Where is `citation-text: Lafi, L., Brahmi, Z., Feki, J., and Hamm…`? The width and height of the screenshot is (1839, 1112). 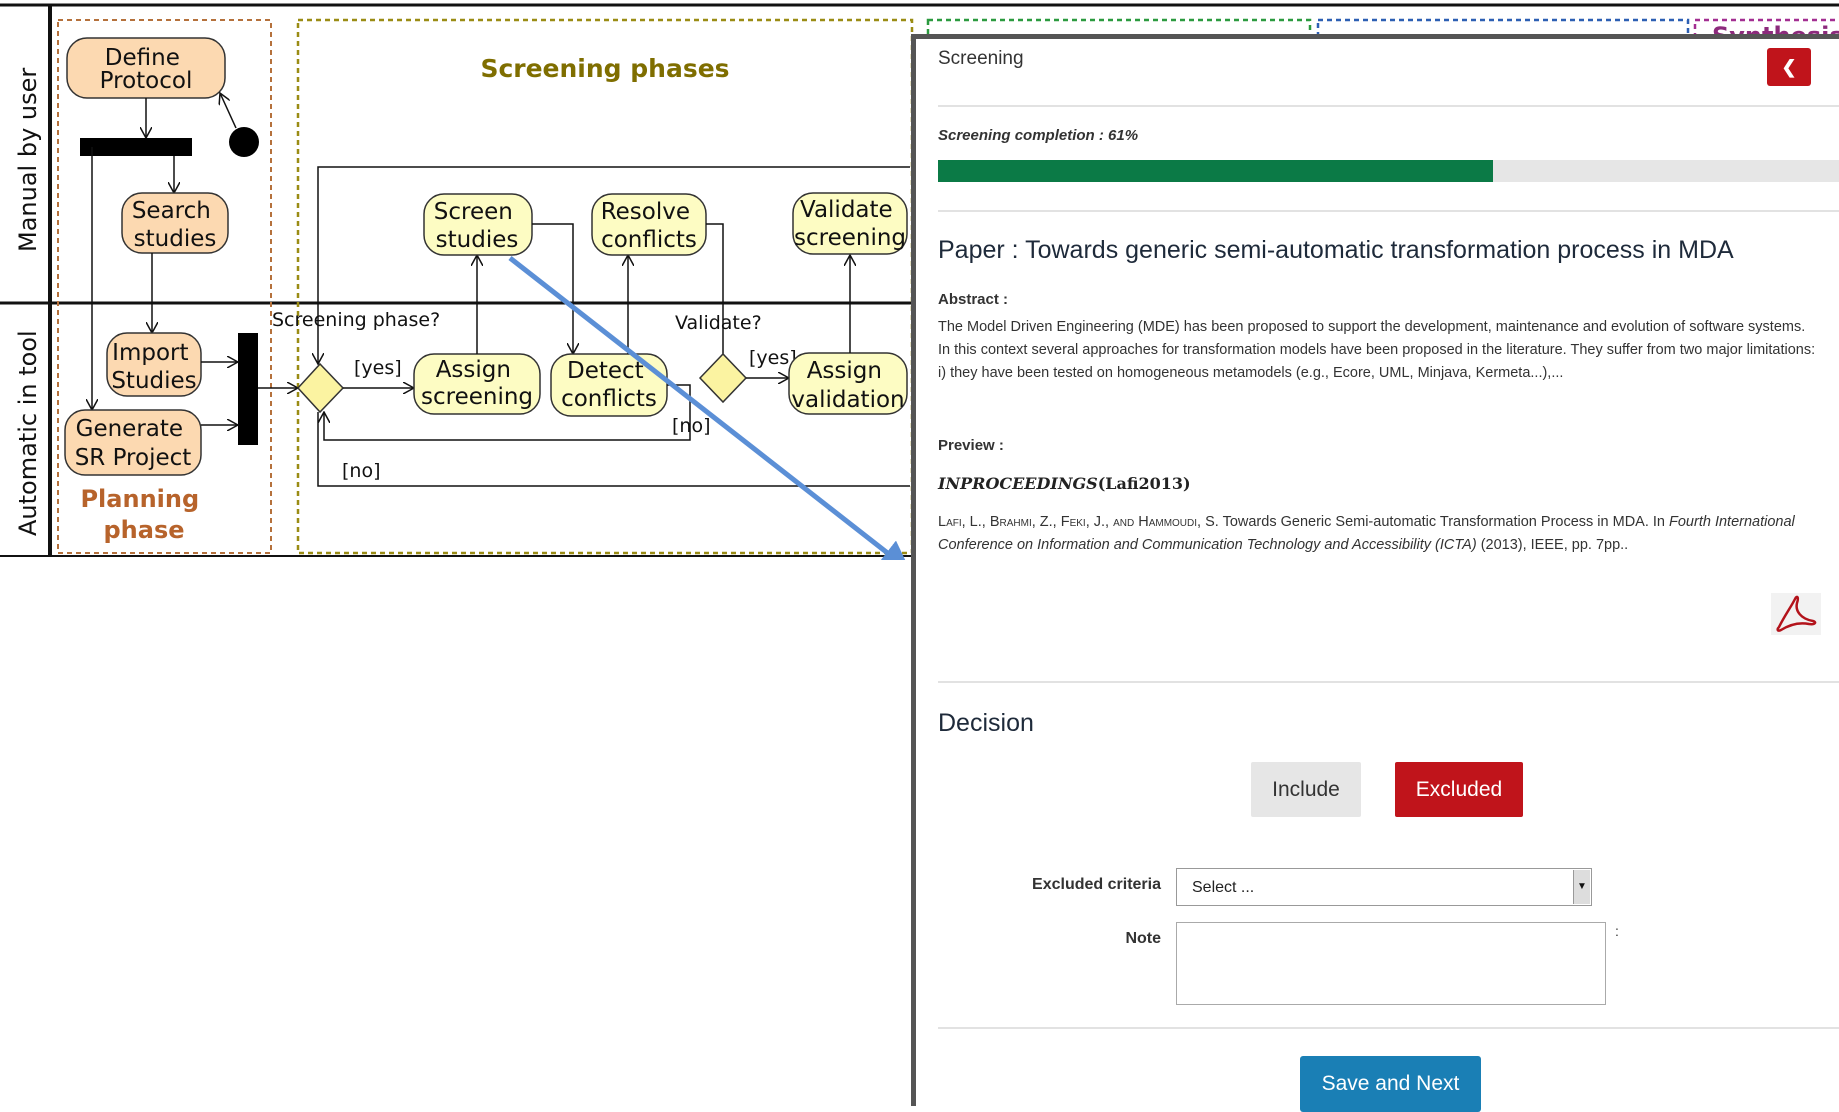 citation-text: Lafi, L., Brahmi, Z., Feki, J., and Hamm… is located at coordinates (1383, 534).